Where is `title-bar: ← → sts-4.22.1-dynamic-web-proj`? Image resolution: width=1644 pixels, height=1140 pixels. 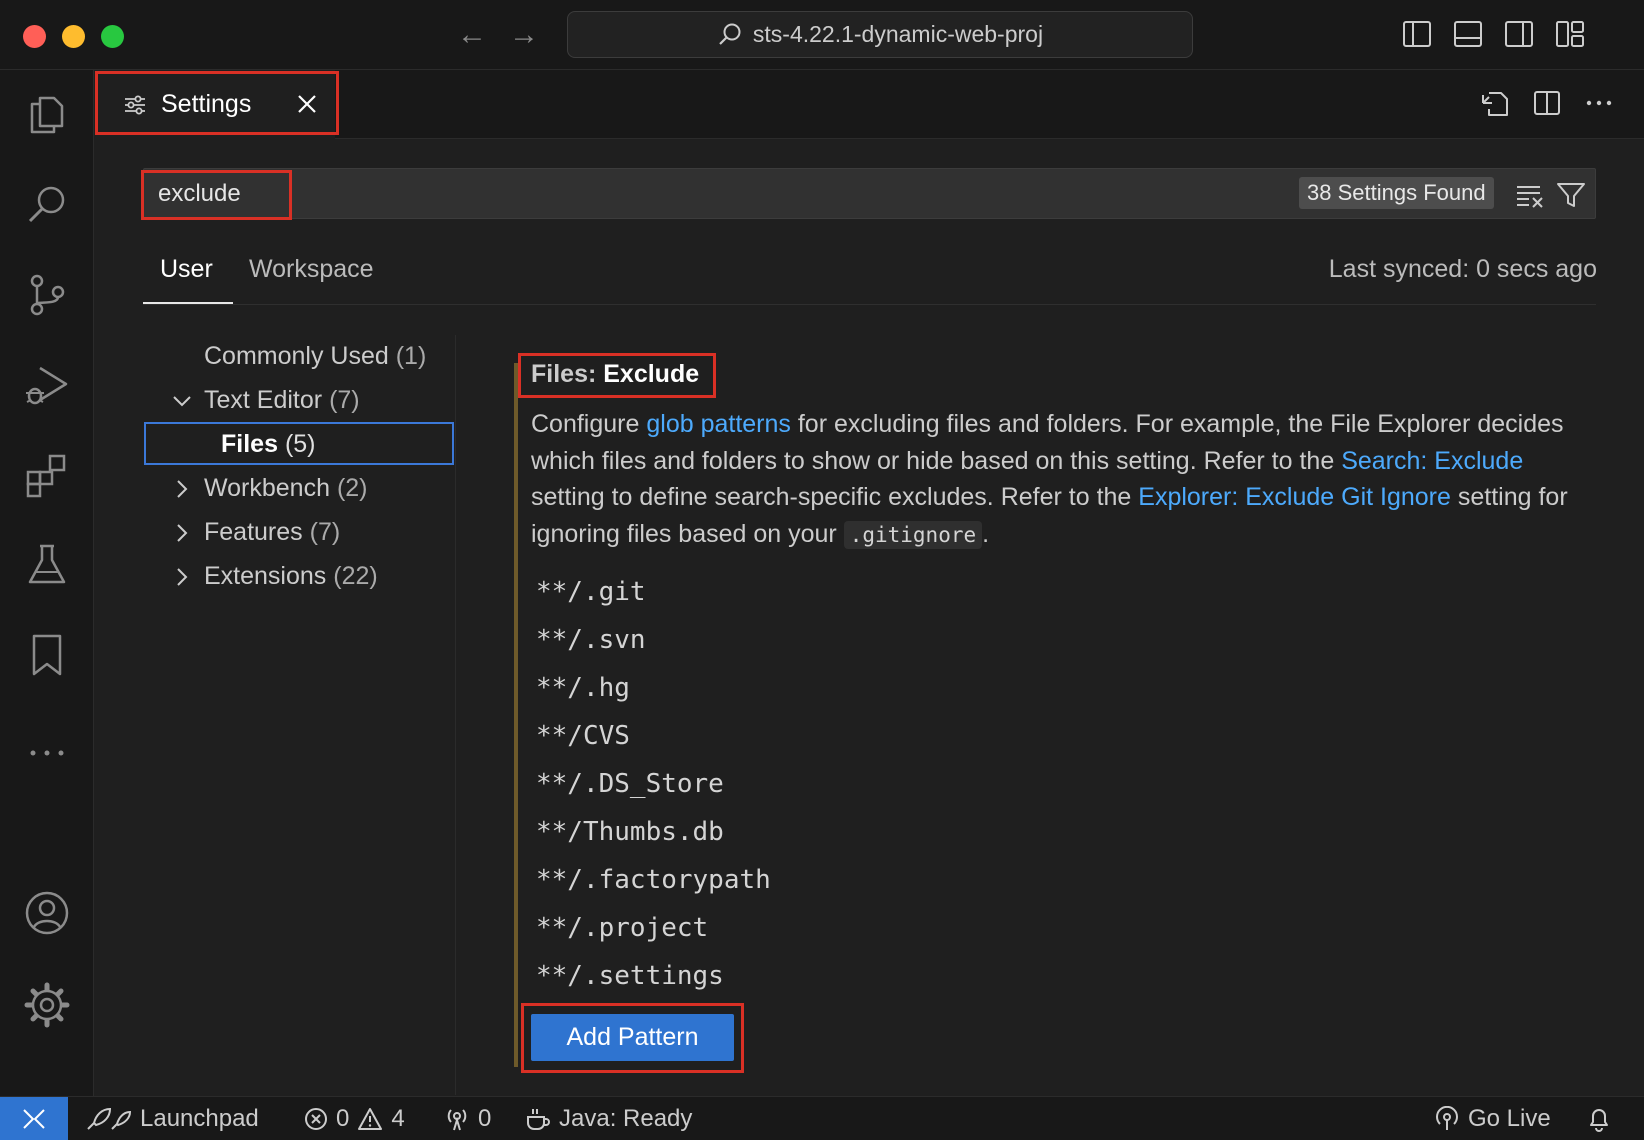
title-bar: ← → sts-4.22.1-dynamic-web-proj is located at coordinates (822, 35).